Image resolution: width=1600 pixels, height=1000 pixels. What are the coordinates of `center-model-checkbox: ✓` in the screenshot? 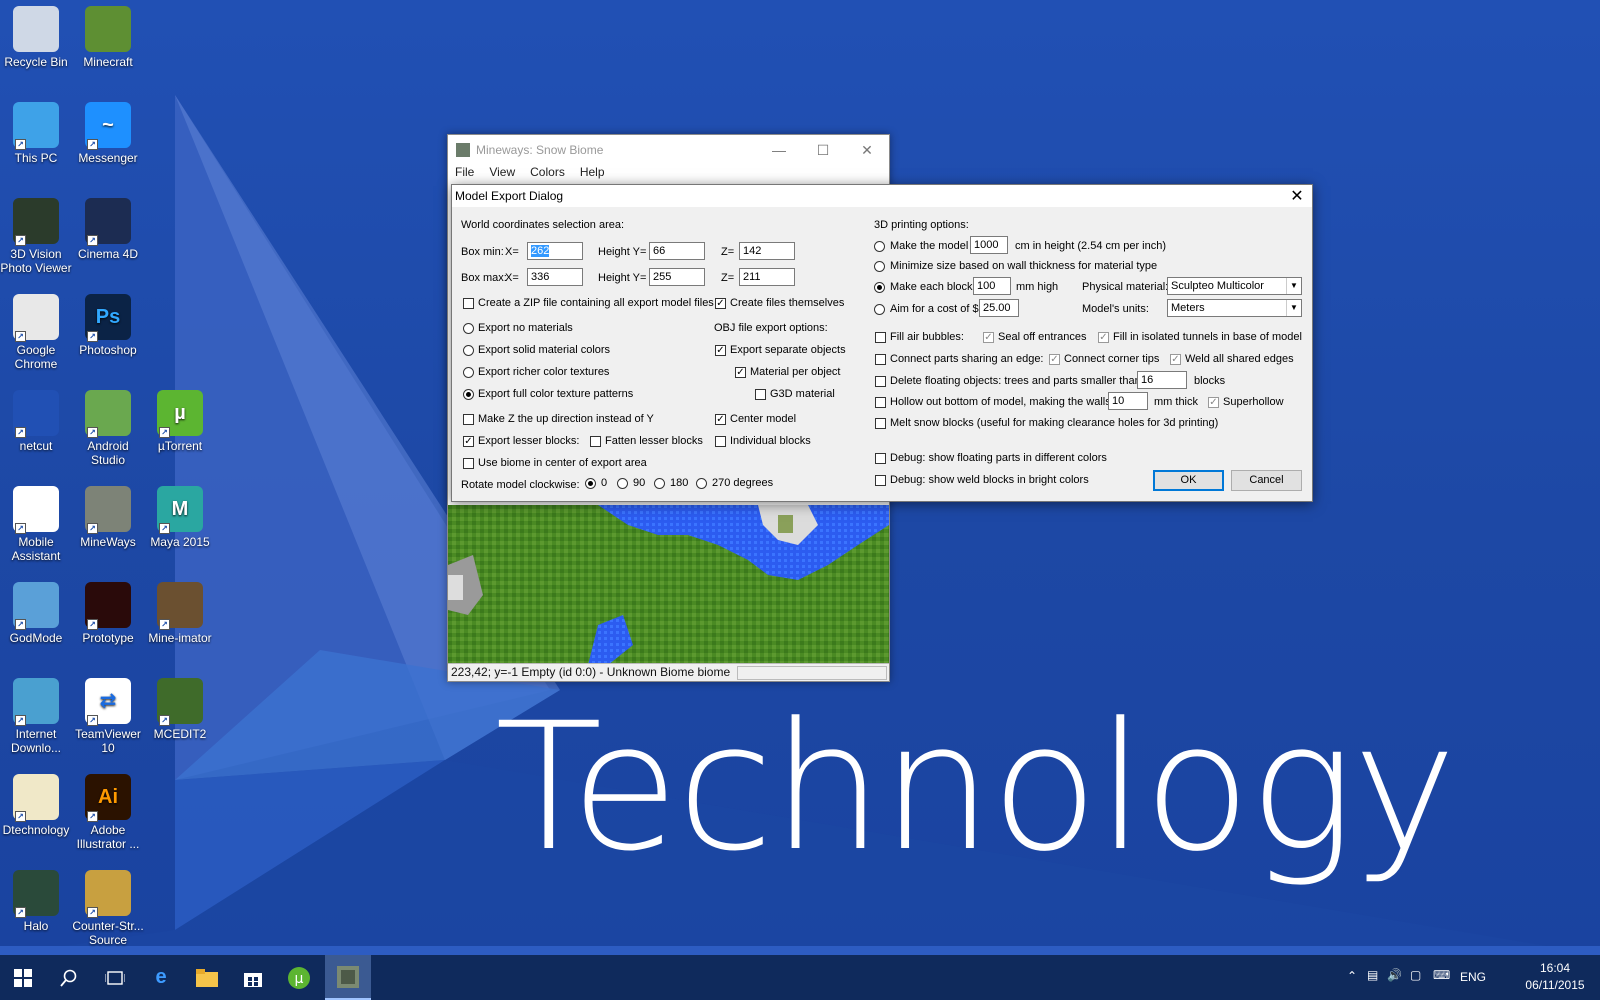 It's located at (720, 419).